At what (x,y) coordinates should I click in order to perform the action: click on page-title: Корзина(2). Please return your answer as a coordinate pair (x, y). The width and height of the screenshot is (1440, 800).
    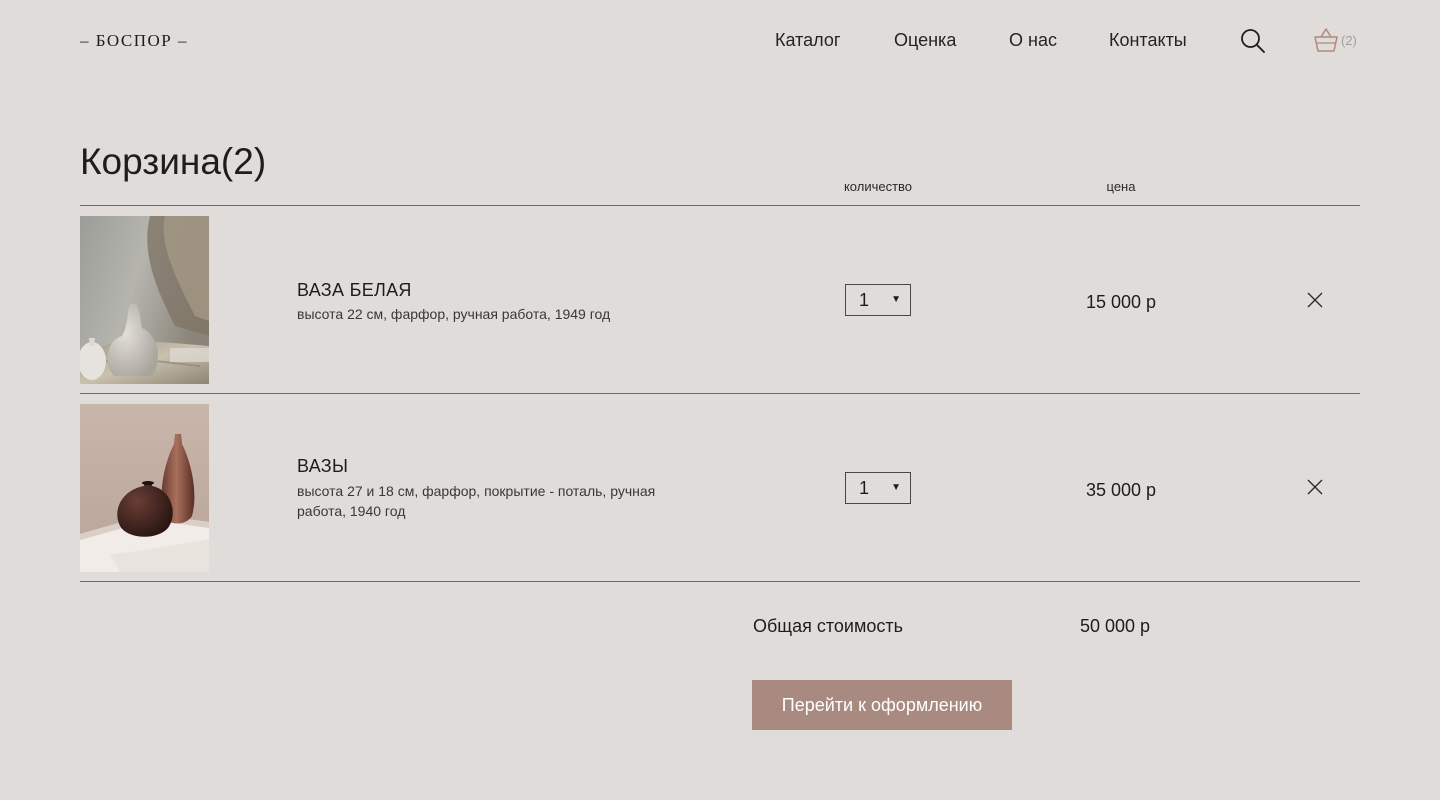
    Looking at the image, I should click on (173, 161).